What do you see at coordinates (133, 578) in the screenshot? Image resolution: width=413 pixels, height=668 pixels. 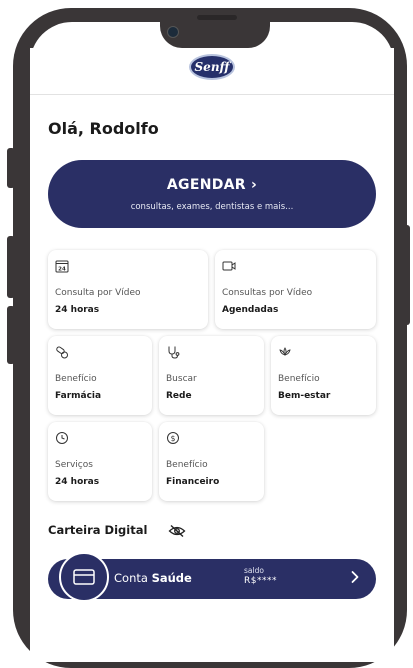 I see `conta-prefix: Conta` at bounding box center [133, 578].